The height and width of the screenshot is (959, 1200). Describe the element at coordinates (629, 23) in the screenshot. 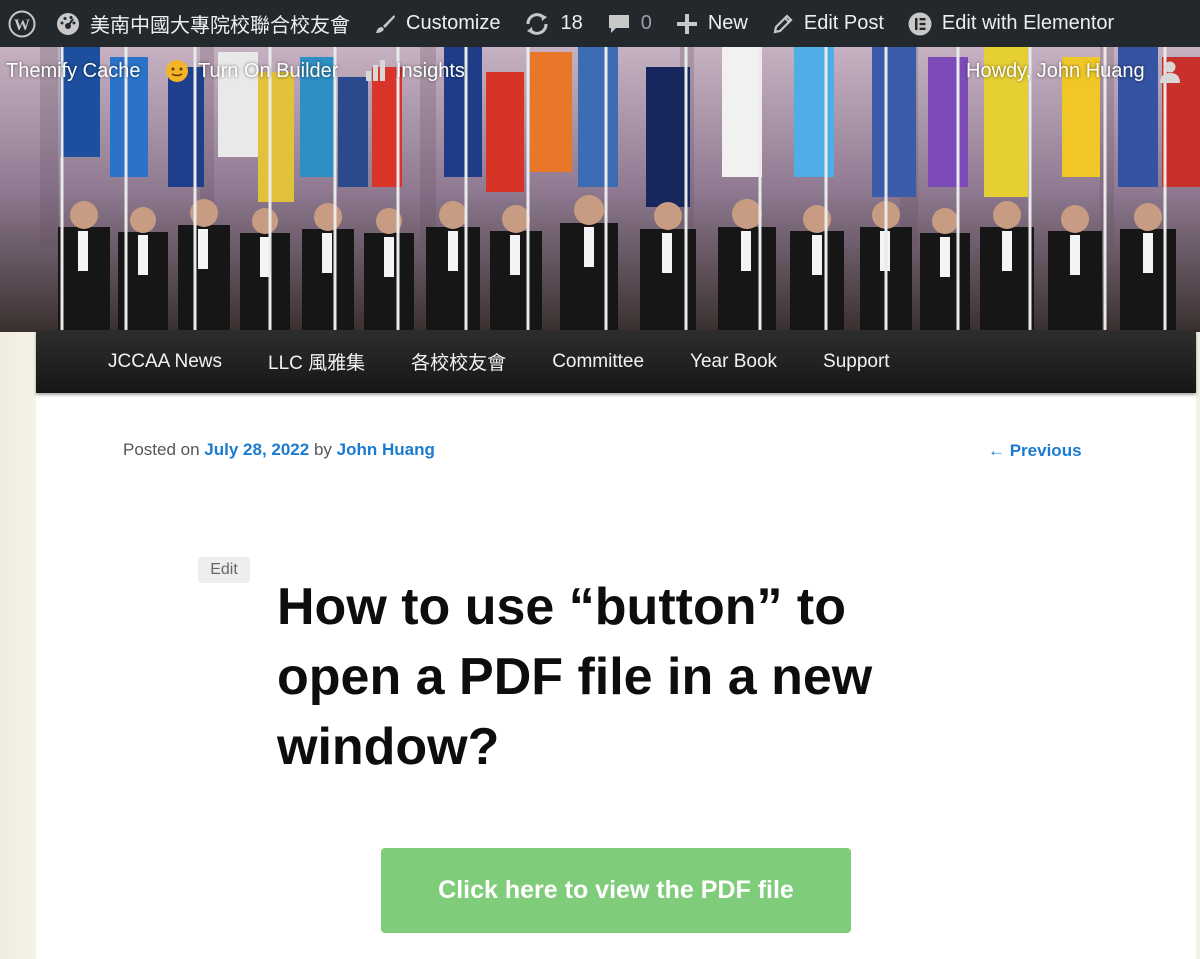

I see `comments-button: 0` at that location.